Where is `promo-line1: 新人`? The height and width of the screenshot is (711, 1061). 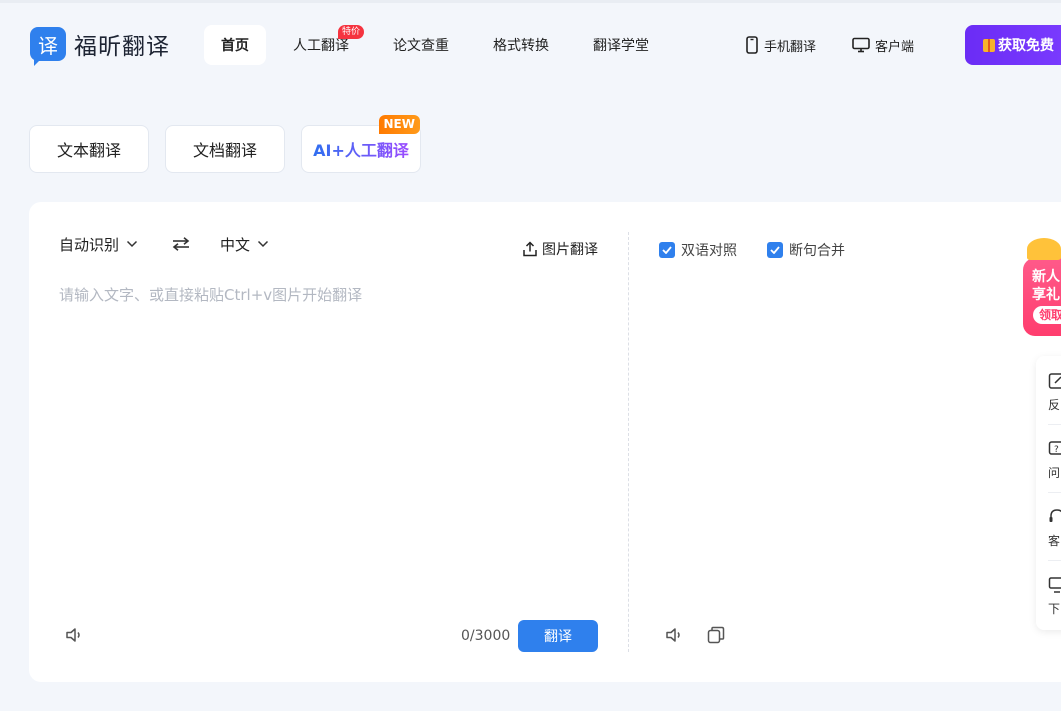 promo-line1: 新人 is located at coordinates (1046, 277).